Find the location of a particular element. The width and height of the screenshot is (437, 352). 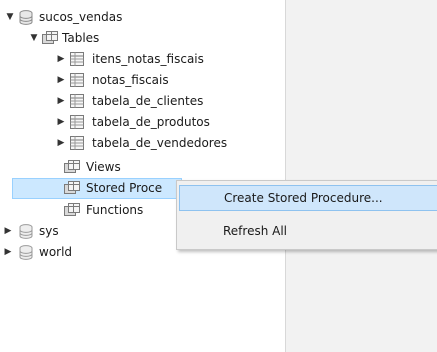

tree-node-tables: ▼ Tables is located at coordinates (142, 38).